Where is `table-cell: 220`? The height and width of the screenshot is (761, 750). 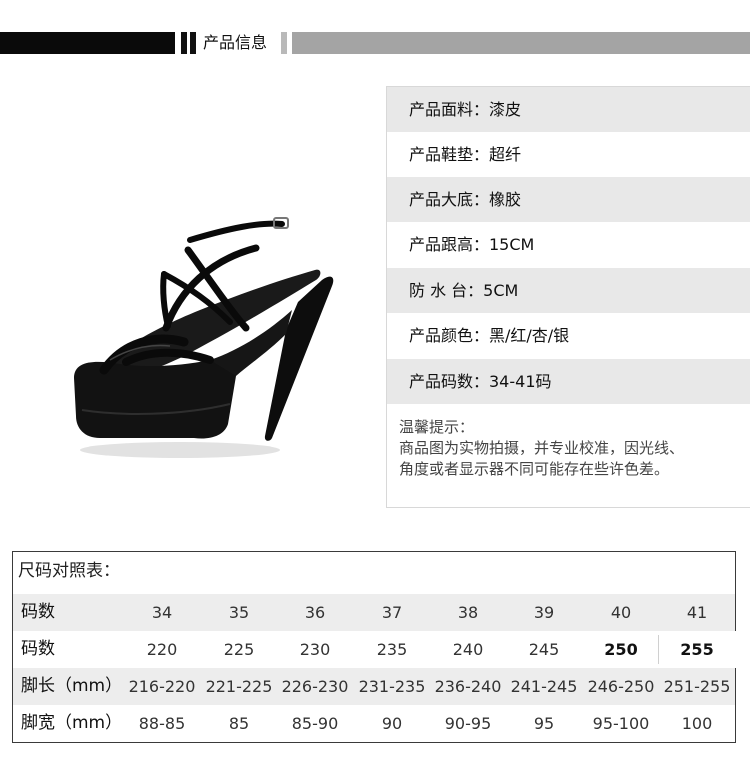 table-cell: 220 is located at coordinates (162, 649).